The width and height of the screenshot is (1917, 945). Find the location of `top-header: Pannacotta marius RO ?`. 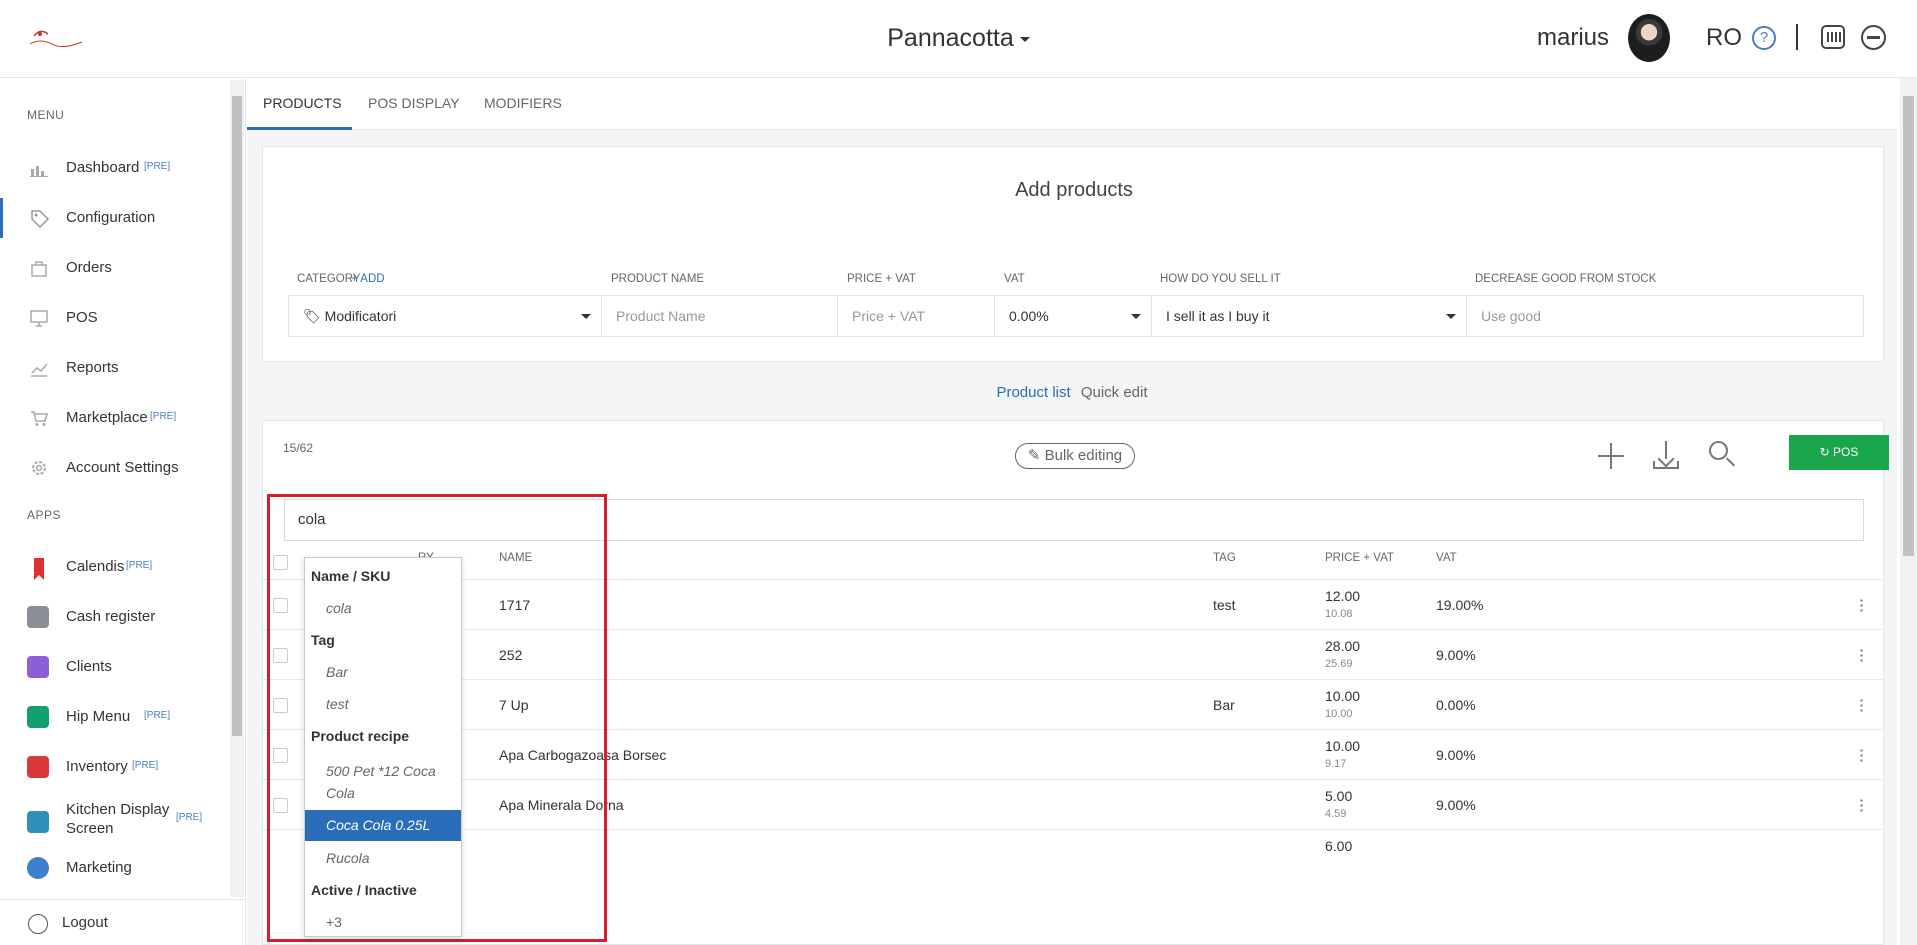

top-header: Pannacotta marius RO ? is located at coordinates (958, 39).